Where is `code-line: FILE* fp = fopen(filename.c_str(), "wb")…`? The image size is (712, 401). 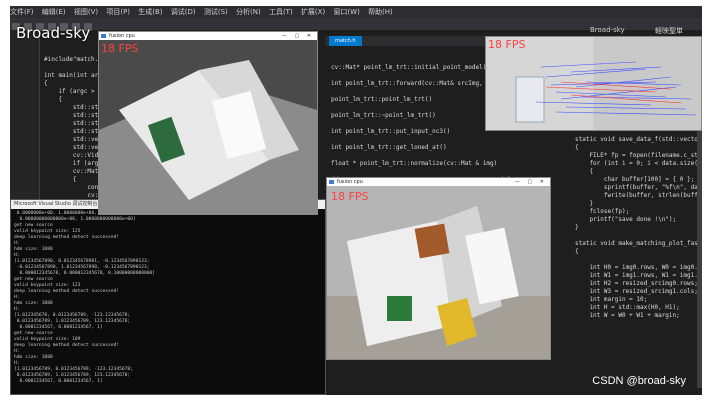 code-line: FILE* fp = fopen(filename.c_str(), "wb")… is located at coordinates (645, 155).